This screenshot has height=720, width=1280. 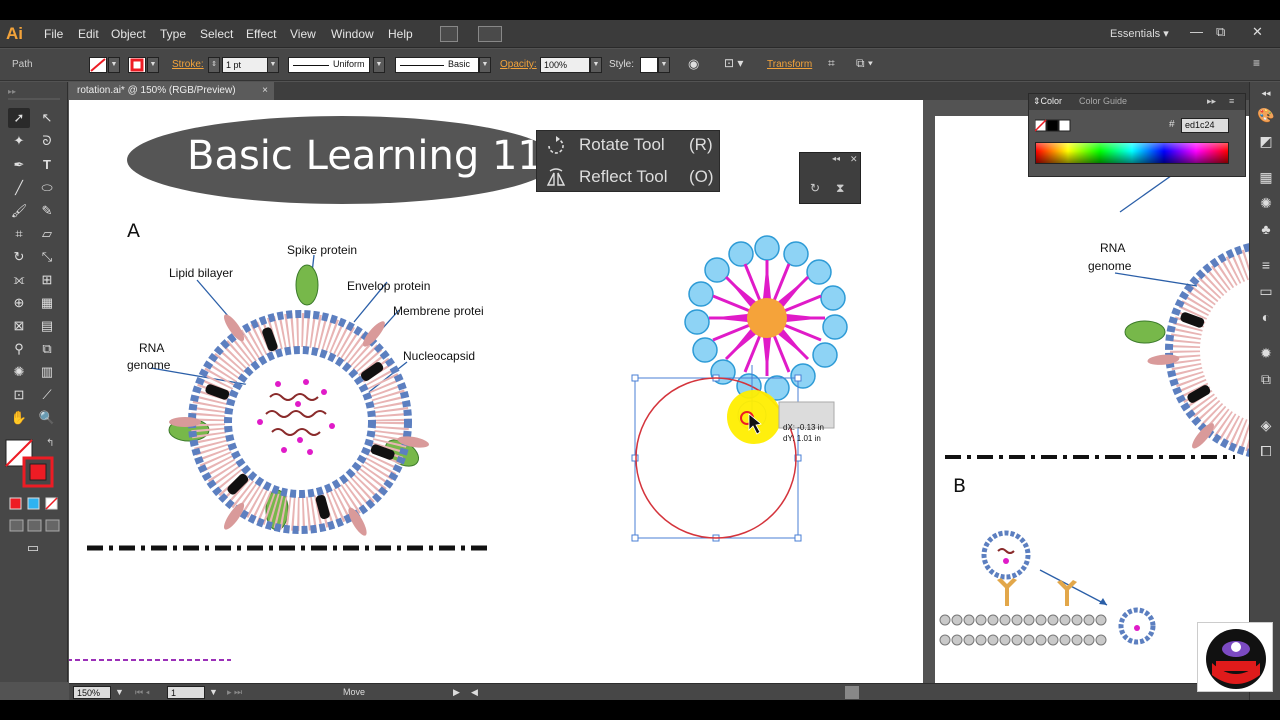 What do you see at coordinates (47, 303) in the screenshot?
I see `perspective-grid-tool-icon: ▦` at bounding box center [47, 303].